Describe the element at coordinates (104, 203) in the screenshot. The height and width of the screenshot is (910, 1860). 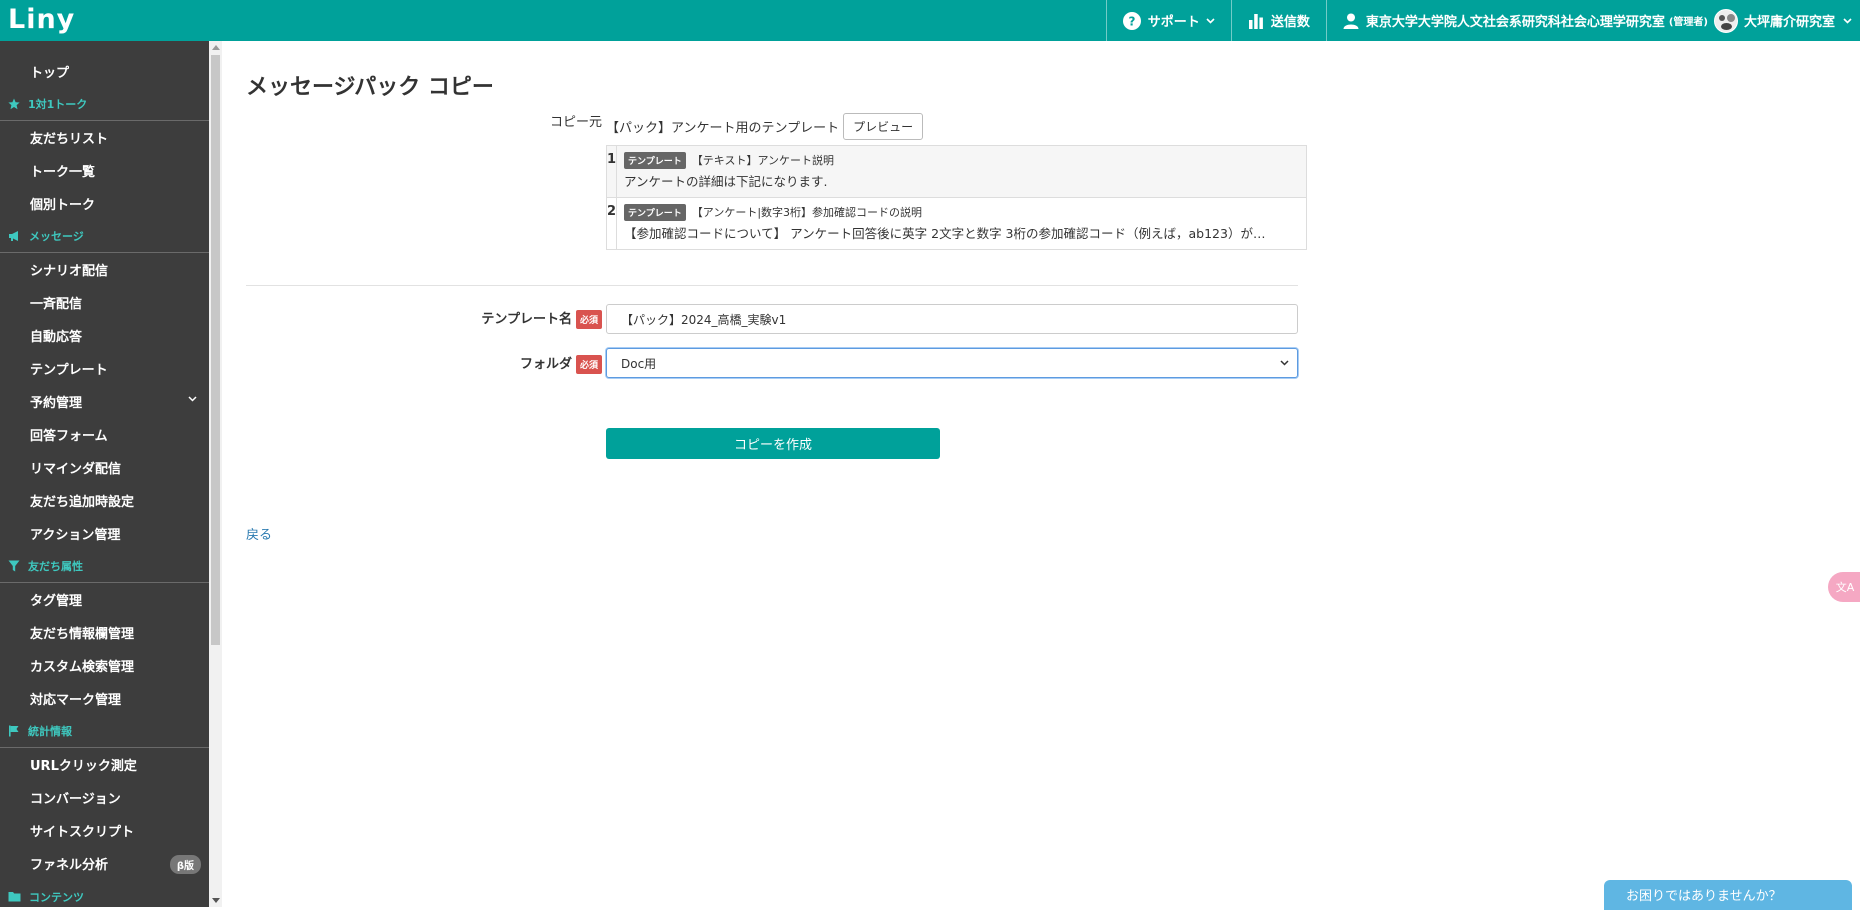
I see `sidebar-item-individual-talk: 個別トーク` at that location.